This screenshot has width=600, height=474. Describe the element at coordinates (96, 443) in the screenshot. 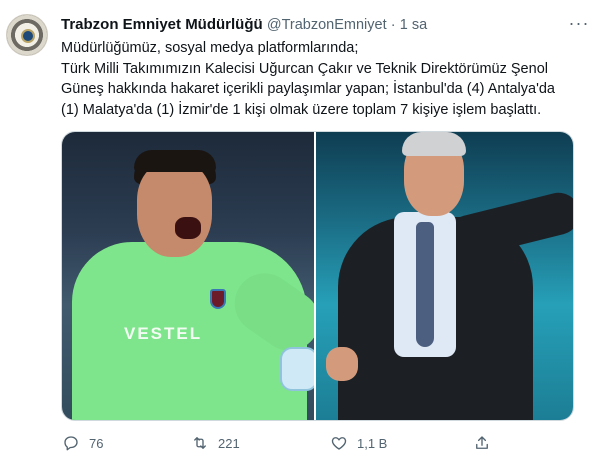

I see `reply-count: 76` at that location.